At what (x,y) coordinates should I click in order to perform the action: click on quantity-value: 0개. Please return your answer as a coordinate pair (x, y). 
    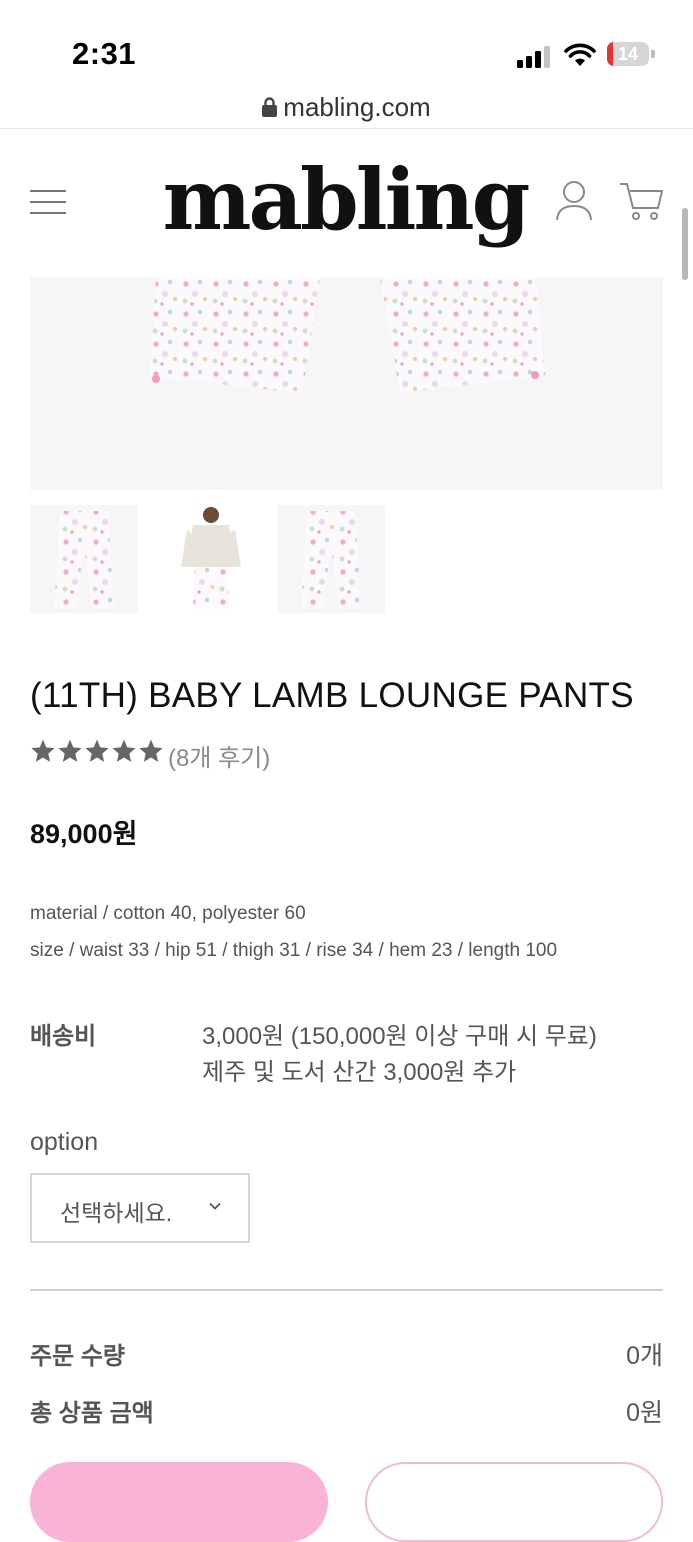
    Looking at the image, I should click on (644, 1356).